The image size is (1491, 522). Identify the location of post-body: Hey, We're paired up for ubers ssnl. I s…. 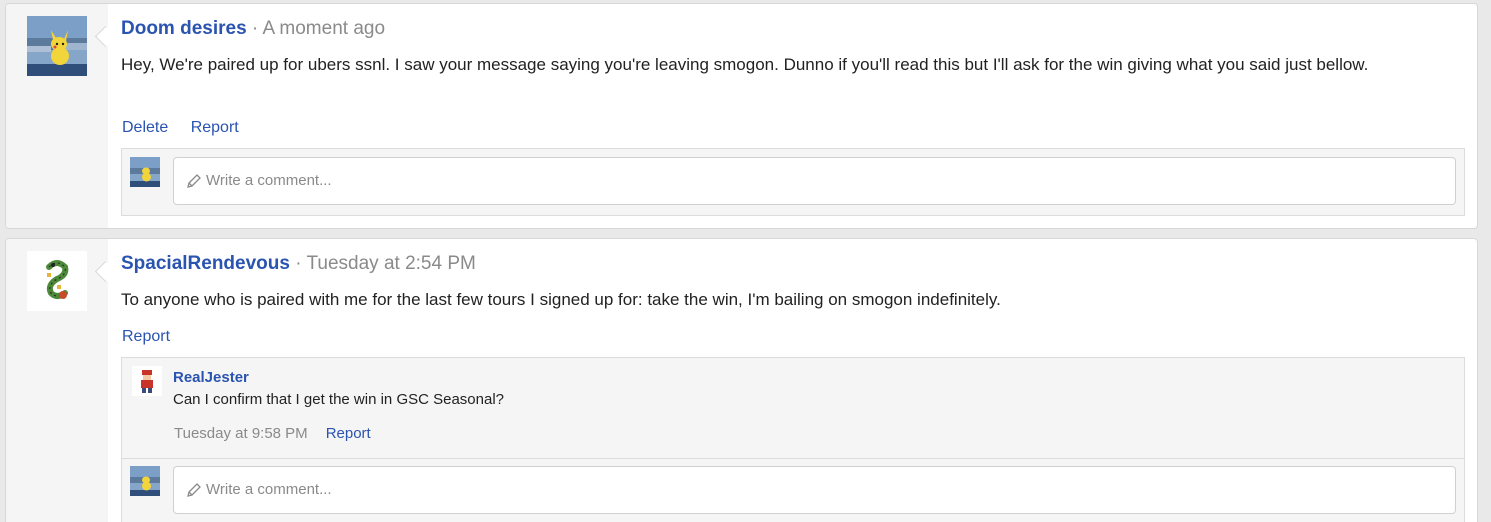
(745, 64).